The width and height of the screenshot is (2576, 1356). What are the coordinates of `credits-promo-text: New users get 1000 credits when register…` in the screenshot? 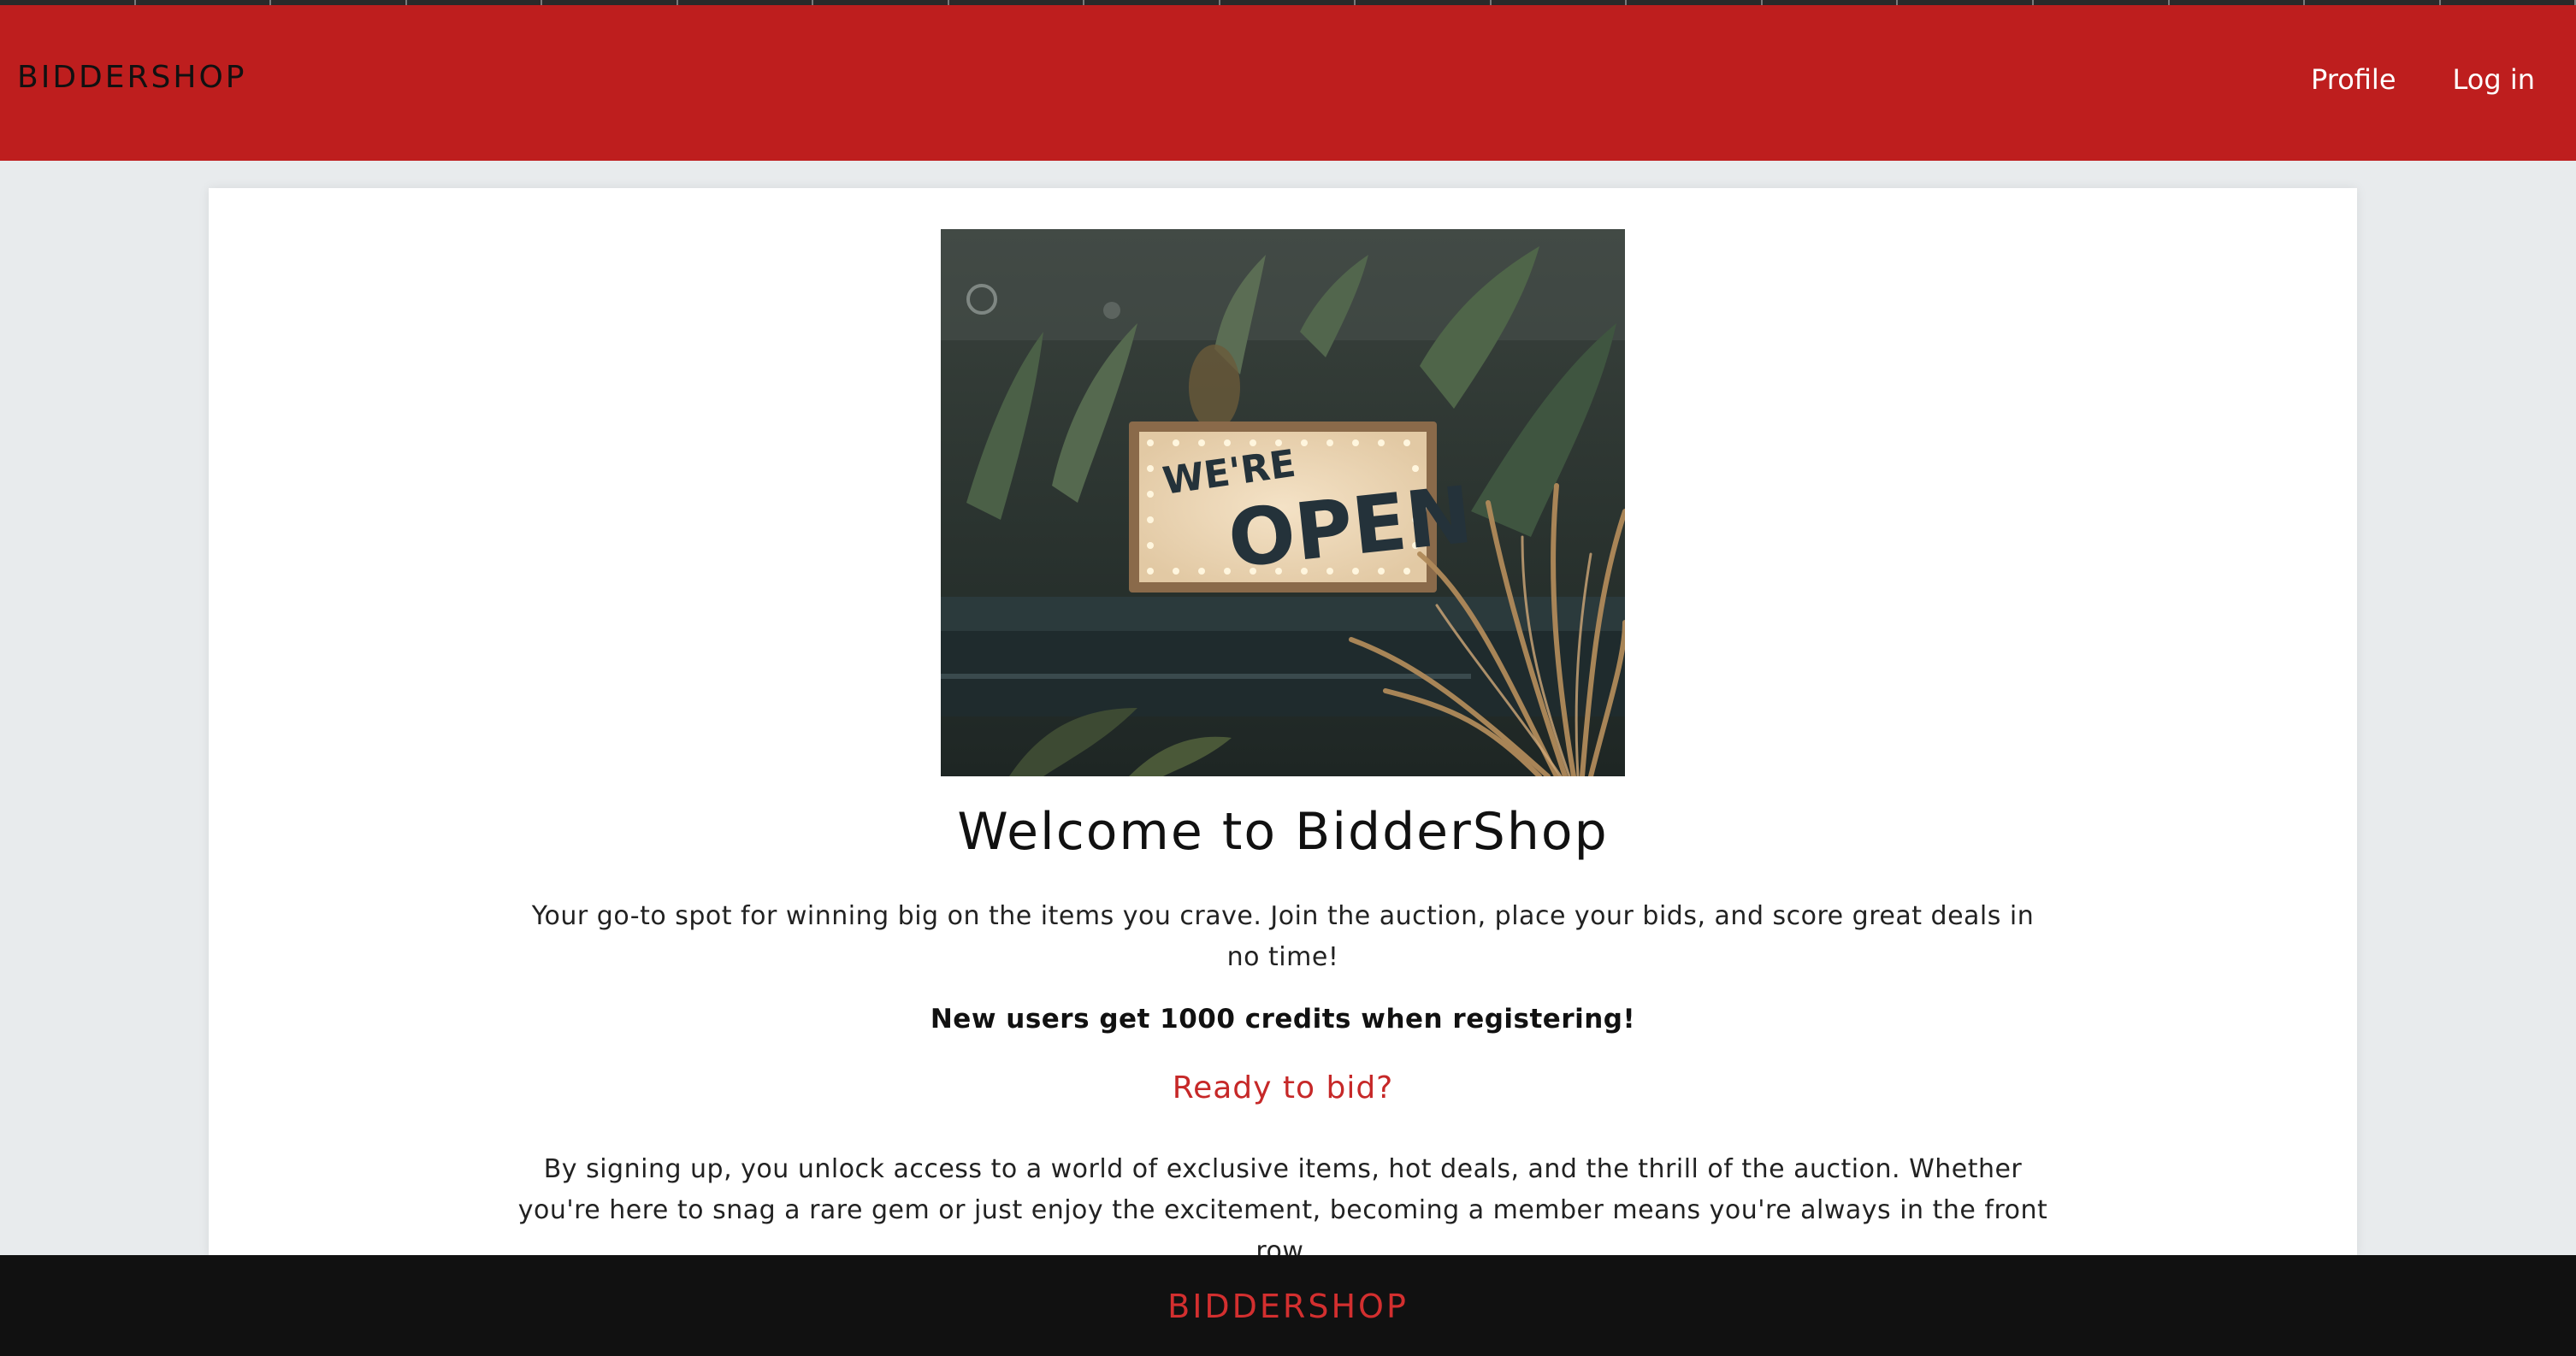 It's located at (1283, 1020).